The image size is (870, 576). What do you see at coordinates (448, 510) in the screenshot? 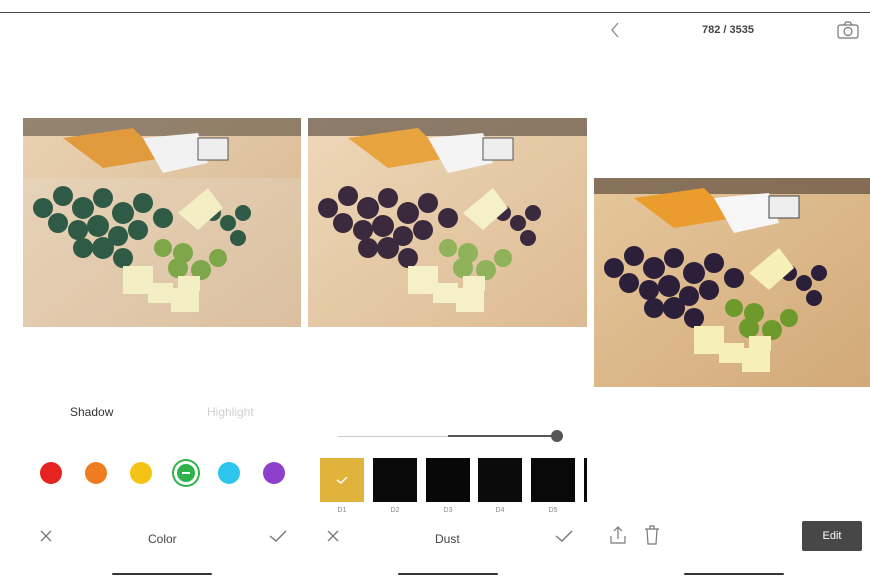
I see `filter-label: D3` at bounding box center [448, 510].